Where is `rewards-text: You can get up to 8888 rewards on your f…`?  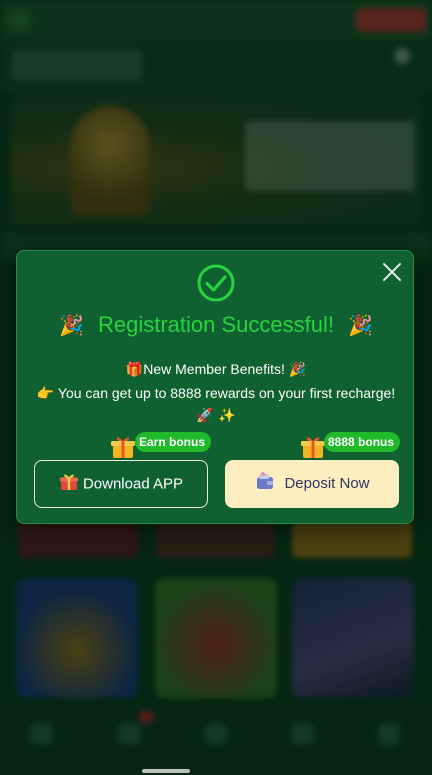
rewards-text: You can get up to 8888 rewards on your f… is located at coordinates (226, 393).